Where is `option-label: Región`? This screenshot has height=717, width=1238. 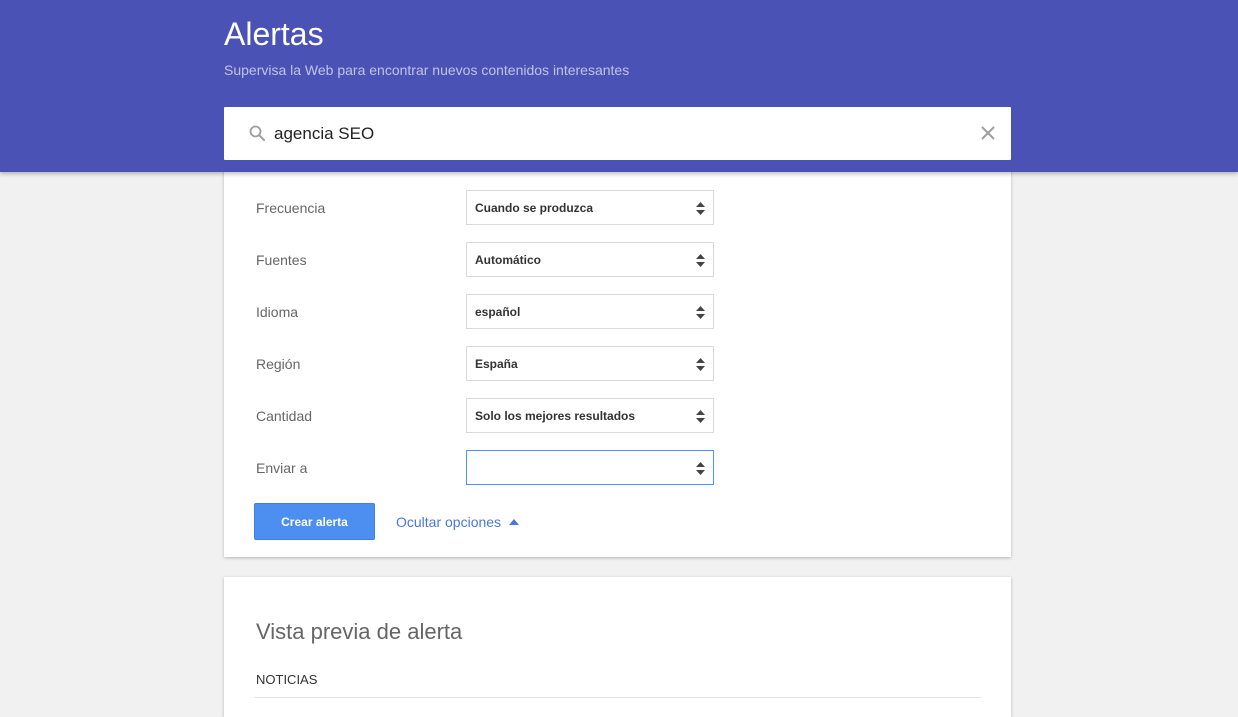
option-label: Región is located at coordinates (278, 364).